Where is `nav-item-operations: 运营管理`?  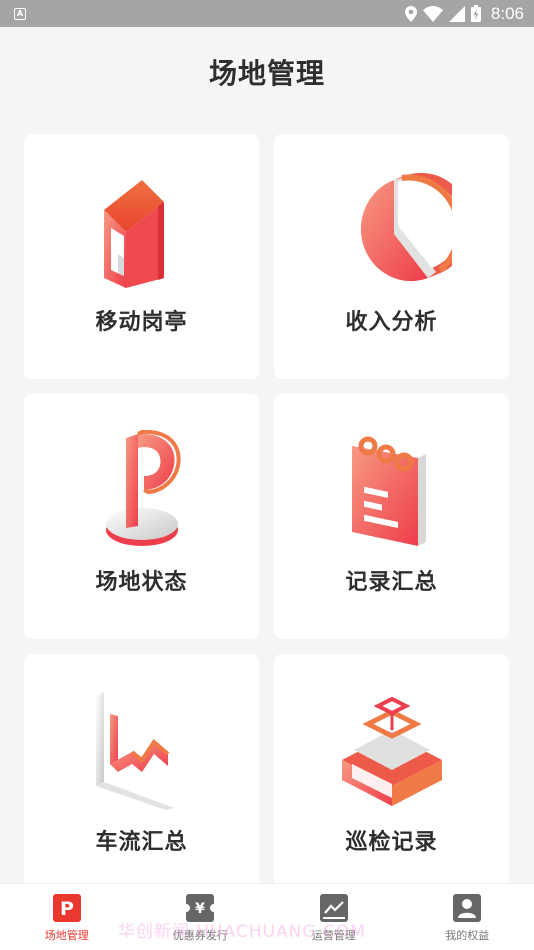
nav-item-operations: 运营管理 is located at coordinates (334, 917).